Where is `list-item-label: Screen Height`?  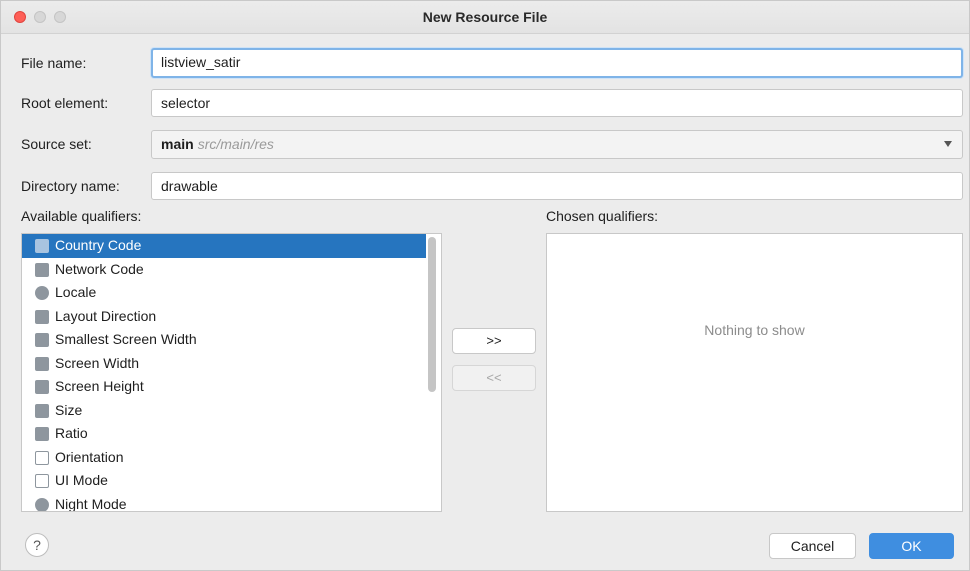 list-item-label: Screen Height is located at coordinates (99, 386).